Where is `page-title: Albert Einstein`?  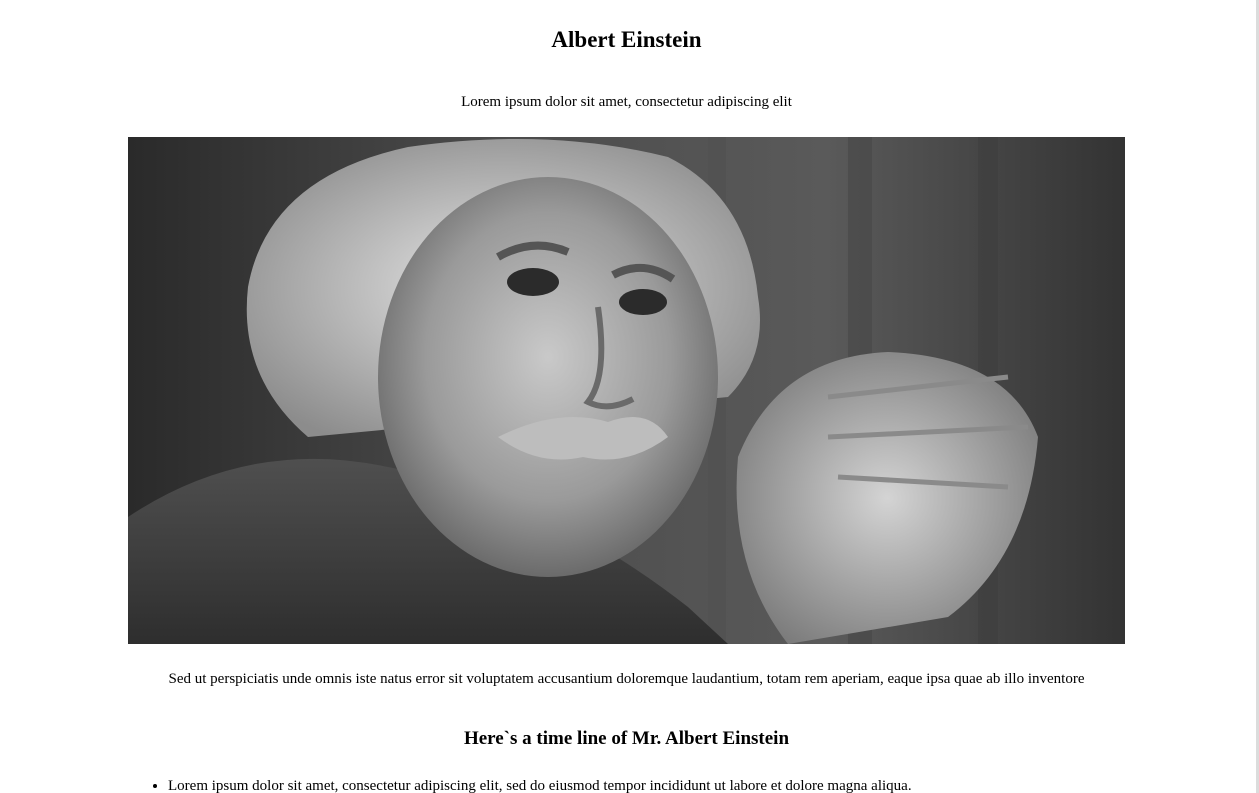
page-title: Albert Einstein is located at coordinates (626, 39).